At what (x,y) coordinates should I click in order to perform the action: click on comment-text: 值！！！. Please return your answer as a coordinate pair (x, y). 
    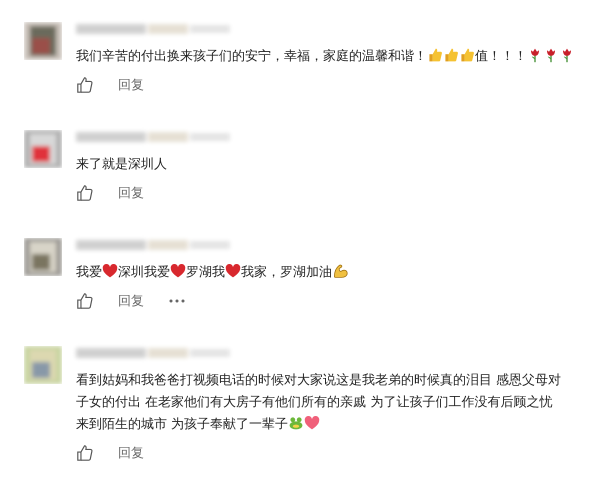
    Looking at the image, I should click on (501, 57).